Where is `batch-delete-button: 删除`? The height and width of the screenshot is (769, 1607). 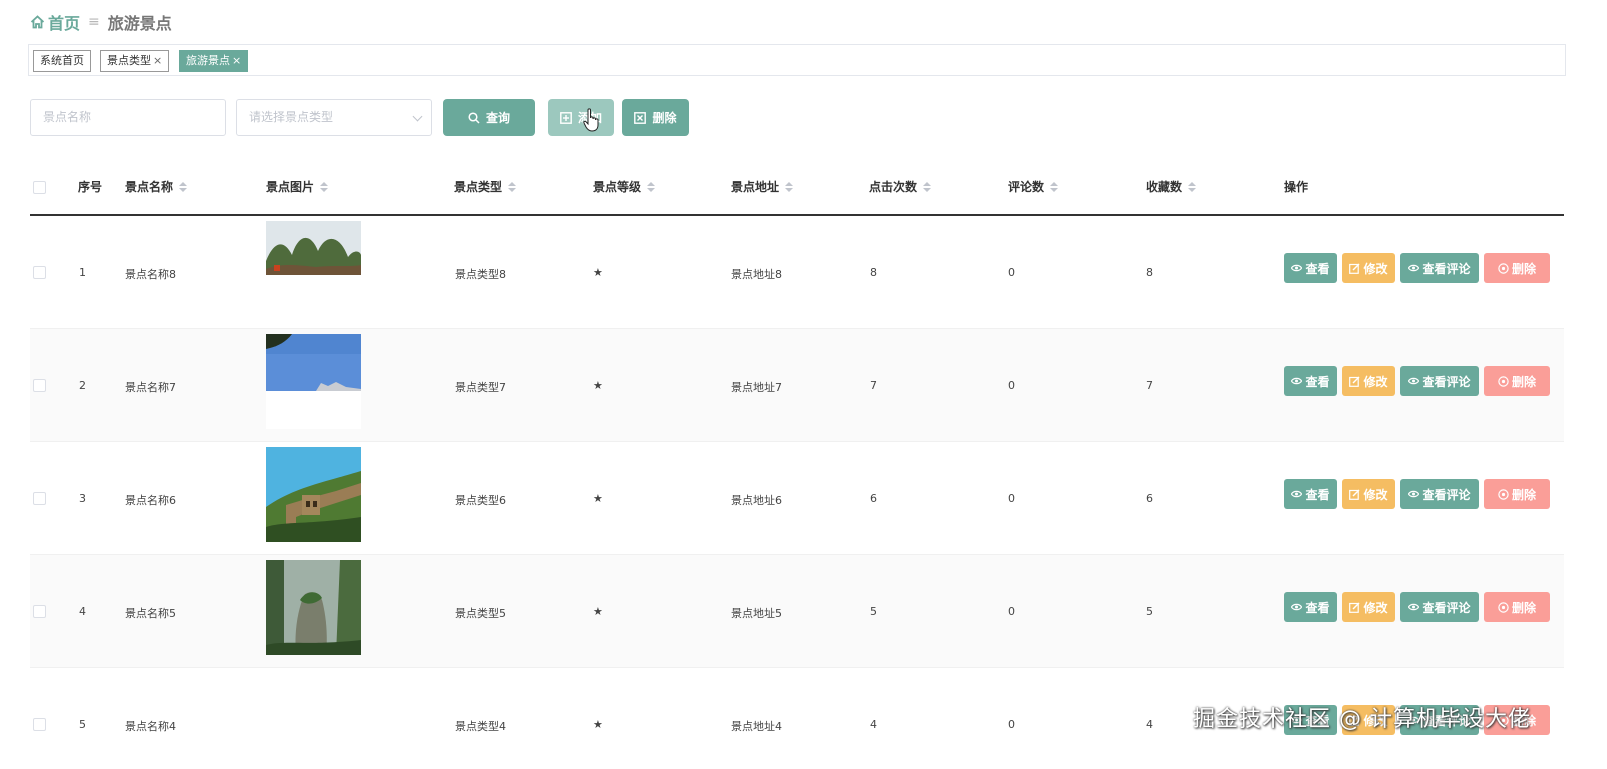
batch-delete-button: 删除 is located at coordinates (655, 117).